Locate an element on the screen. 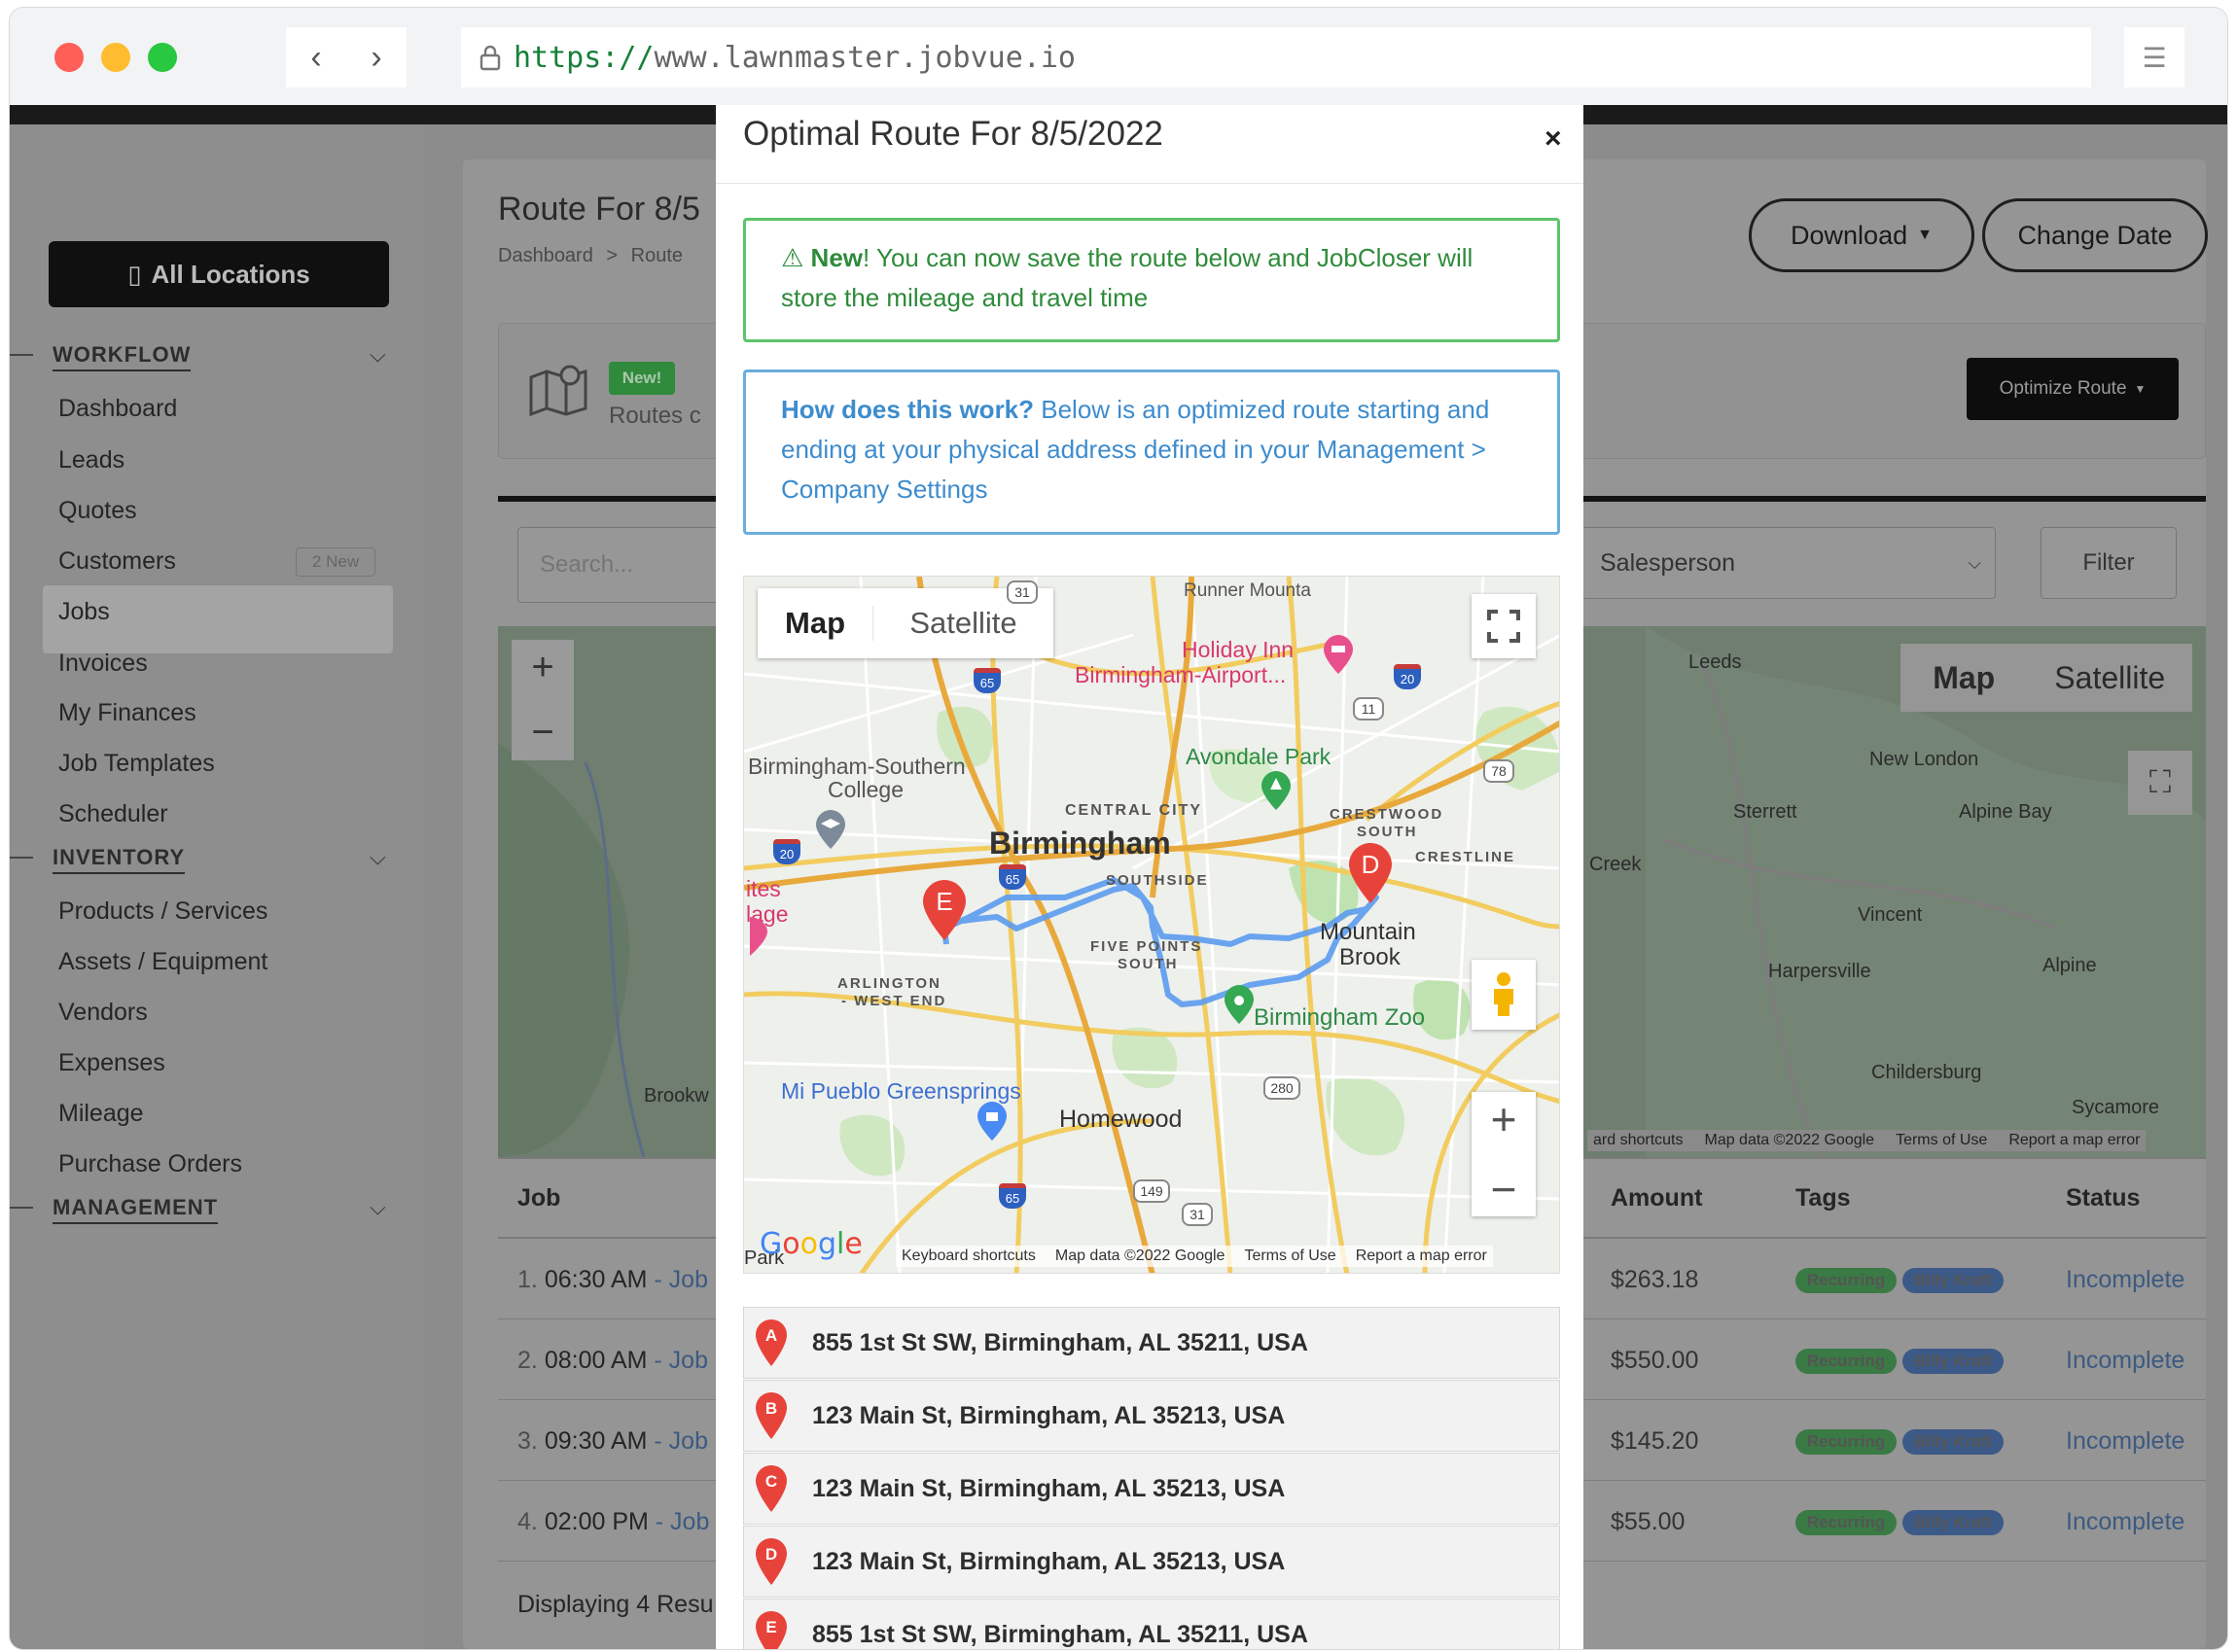  poi-label: Avondale Park is located at coordinates (1258, 757).